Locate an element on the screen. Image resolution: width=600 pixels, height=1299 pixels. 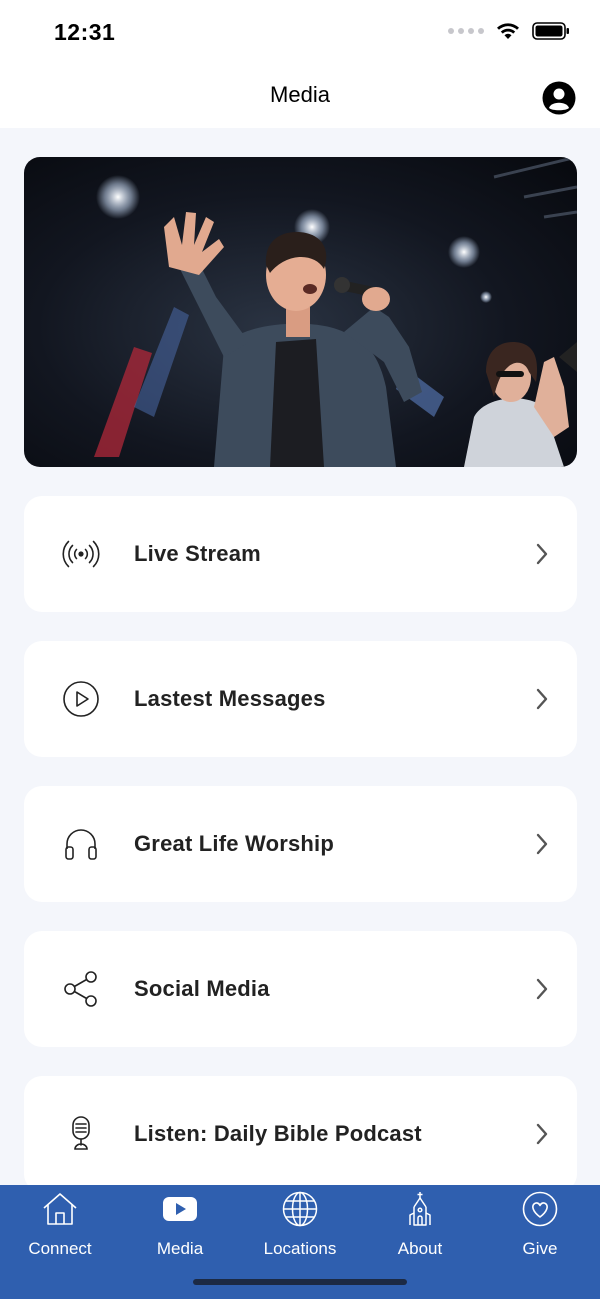
menu-item-live-stream: Live Stream is located at coordinates (300, 554).